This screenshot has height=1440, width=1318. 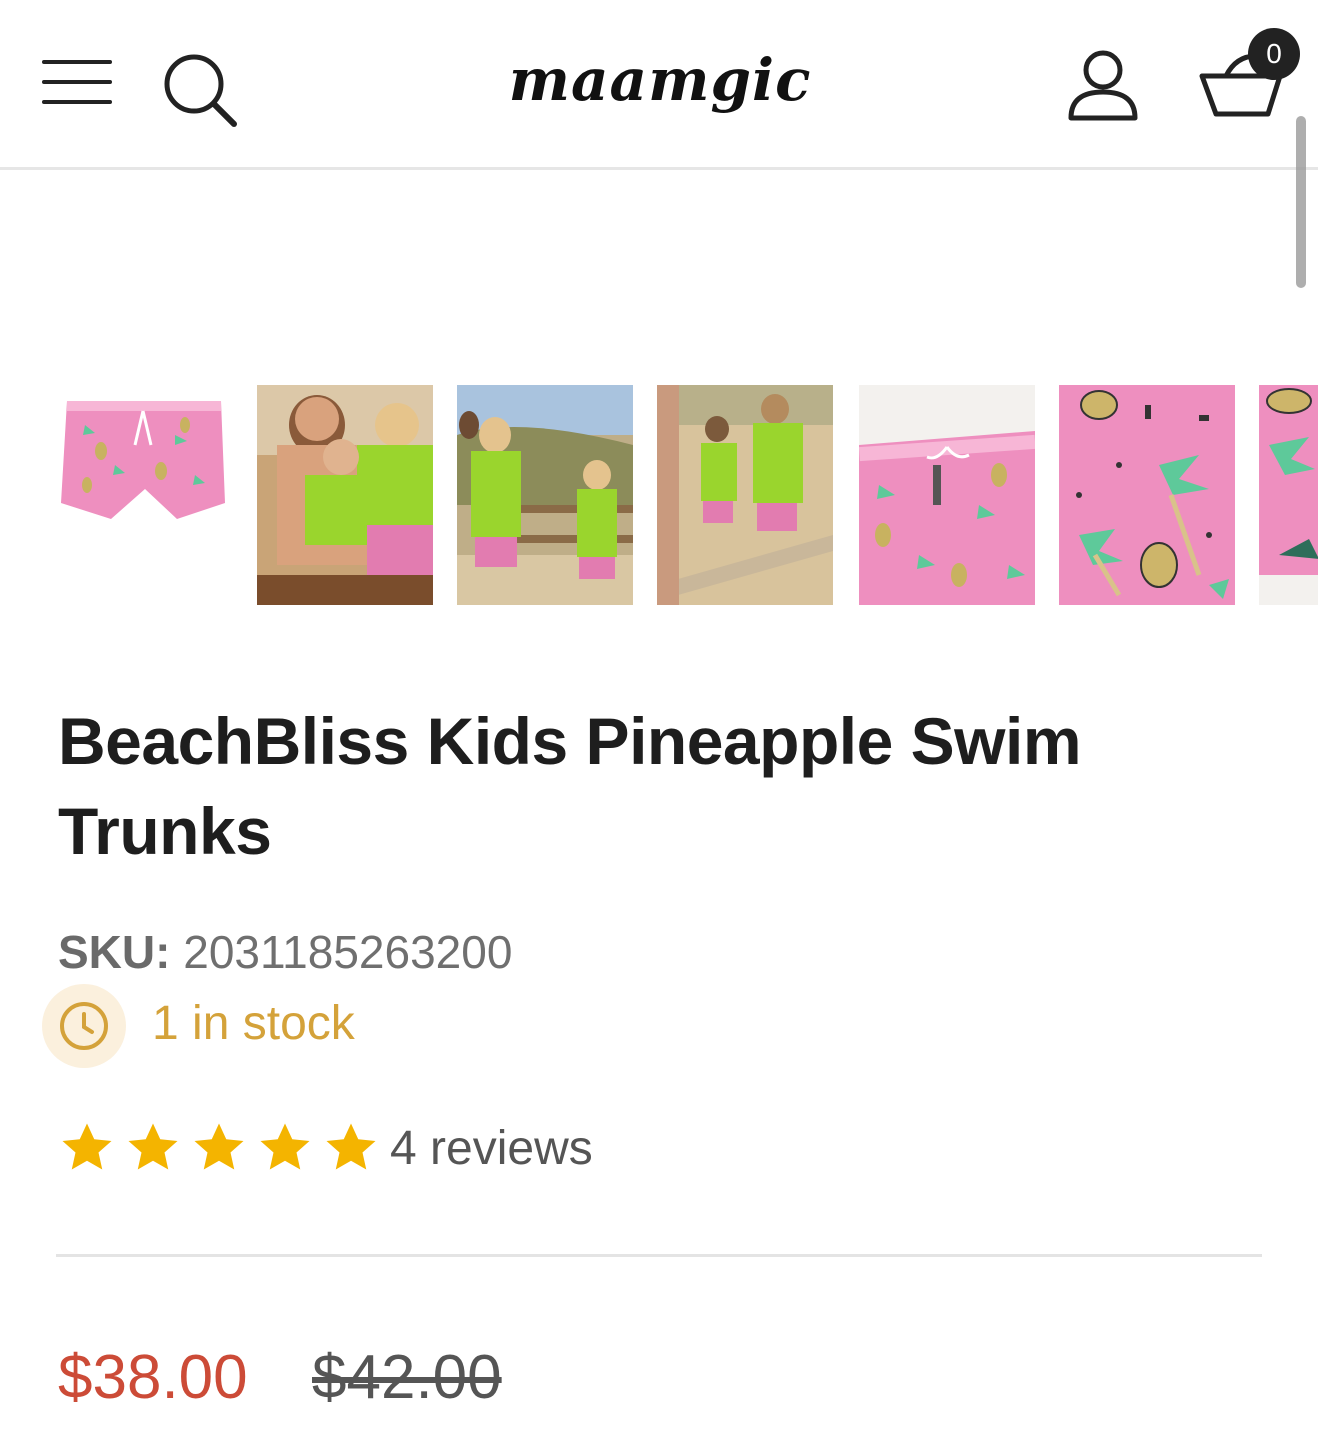 What do you see at coordinates (407, 1377) in the screenshot?
I see `original-price: $42.00` at bounding box center [407, 1377].